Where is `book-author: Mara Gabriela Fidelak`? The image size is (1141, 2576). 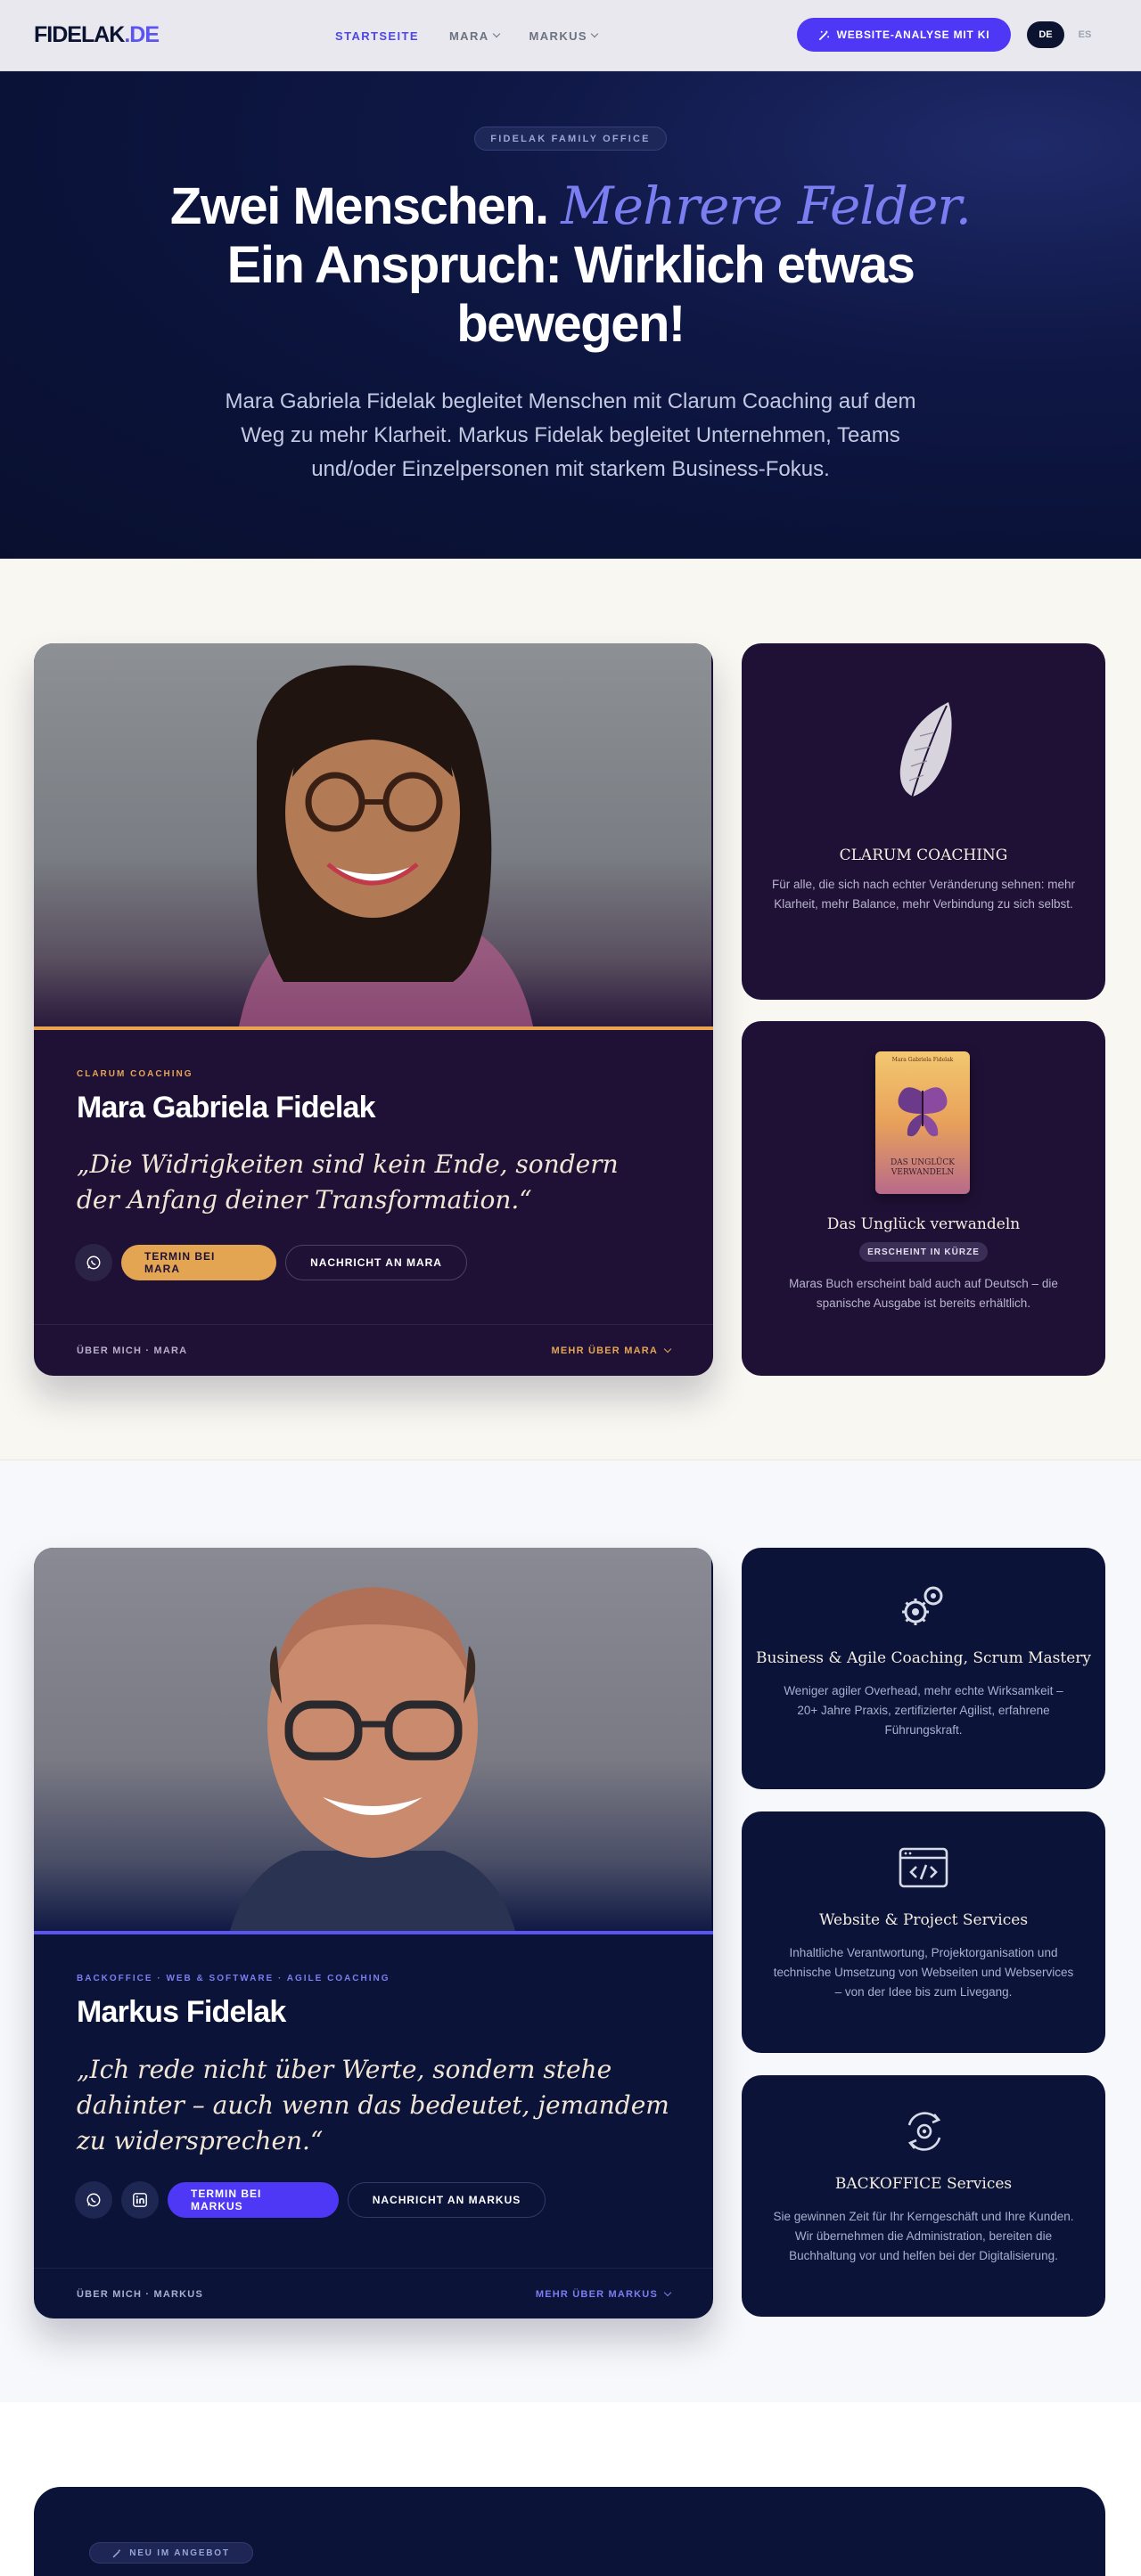 book-author: Mara Gabriela Fidelak is located at coordinates (922, 1060).